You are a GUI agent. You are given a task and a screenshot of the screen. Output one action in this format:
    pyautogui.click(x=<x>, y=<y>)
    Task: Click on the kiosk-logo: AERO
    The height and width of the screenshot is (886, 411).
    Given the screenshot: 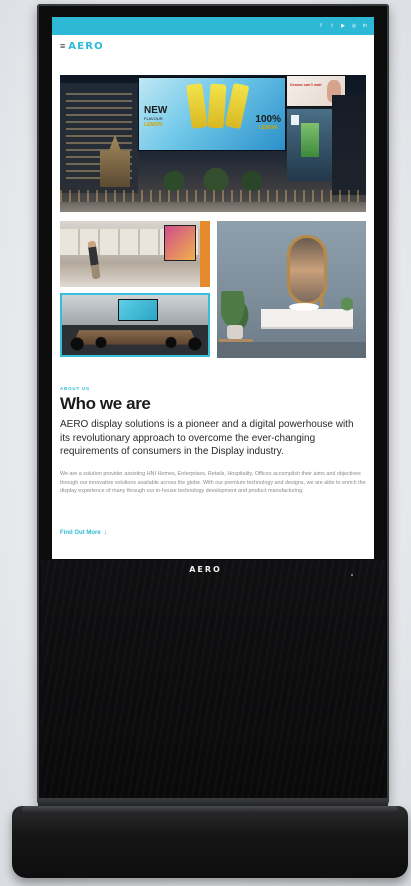 What is the action you would take?
    pyautogui.click(x=205, y=569)
    